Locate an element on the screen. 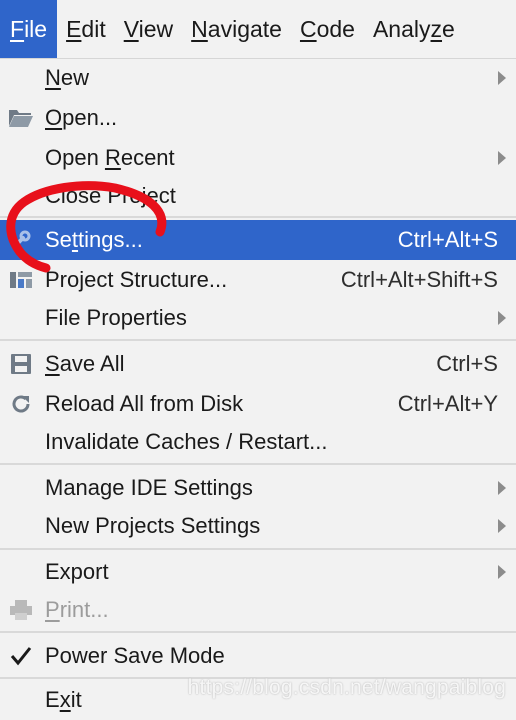 The width and height of the screenshot is (516, 720). menu-view: View is located at coordinates (148, 29).